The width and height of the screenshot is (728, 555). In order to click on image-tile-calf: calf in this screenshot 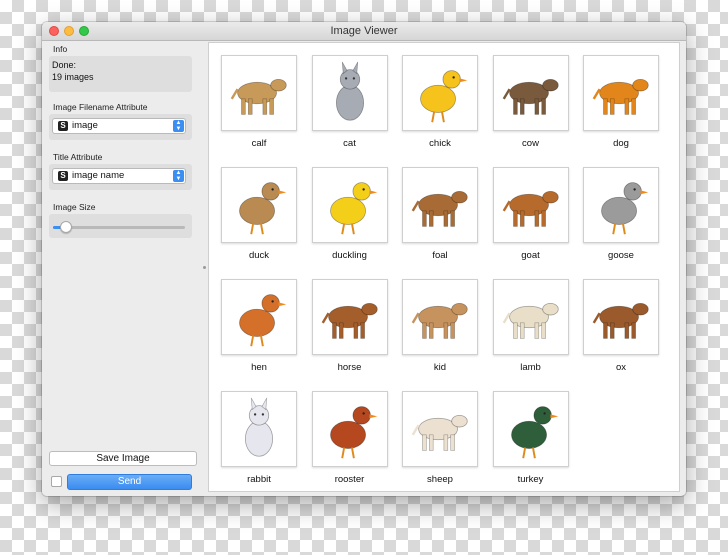, I will do `click(259, 110)`.